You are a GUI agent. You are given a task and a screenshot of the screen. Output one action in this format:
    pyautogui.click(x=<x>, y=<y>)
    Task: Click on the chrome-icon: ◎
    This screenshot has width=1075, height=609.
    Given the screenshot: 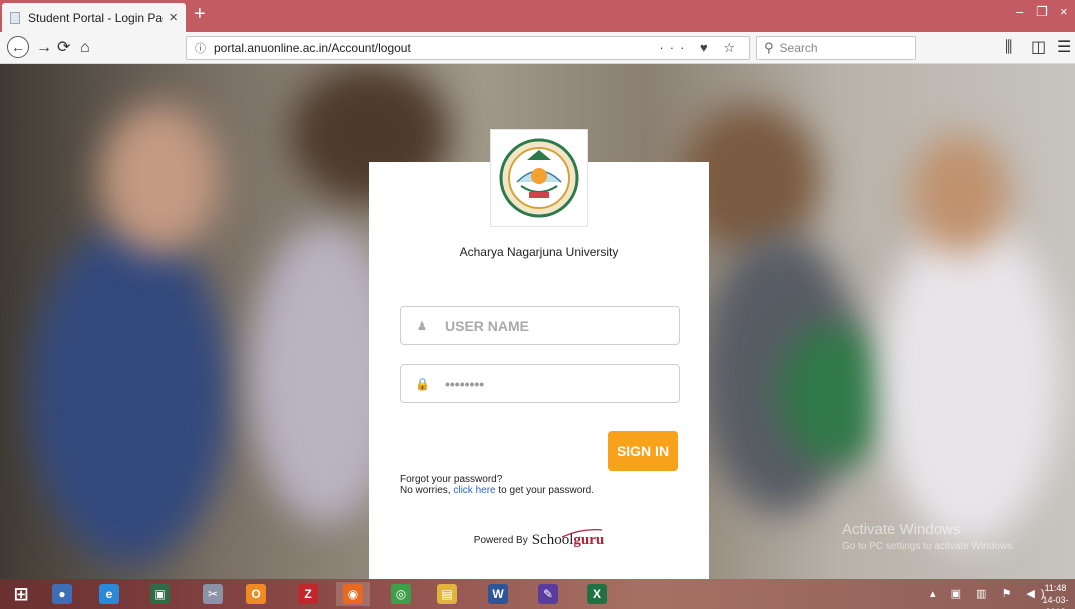 What is the action you would take?
    pyautogui.click(x=401, y=594)
    